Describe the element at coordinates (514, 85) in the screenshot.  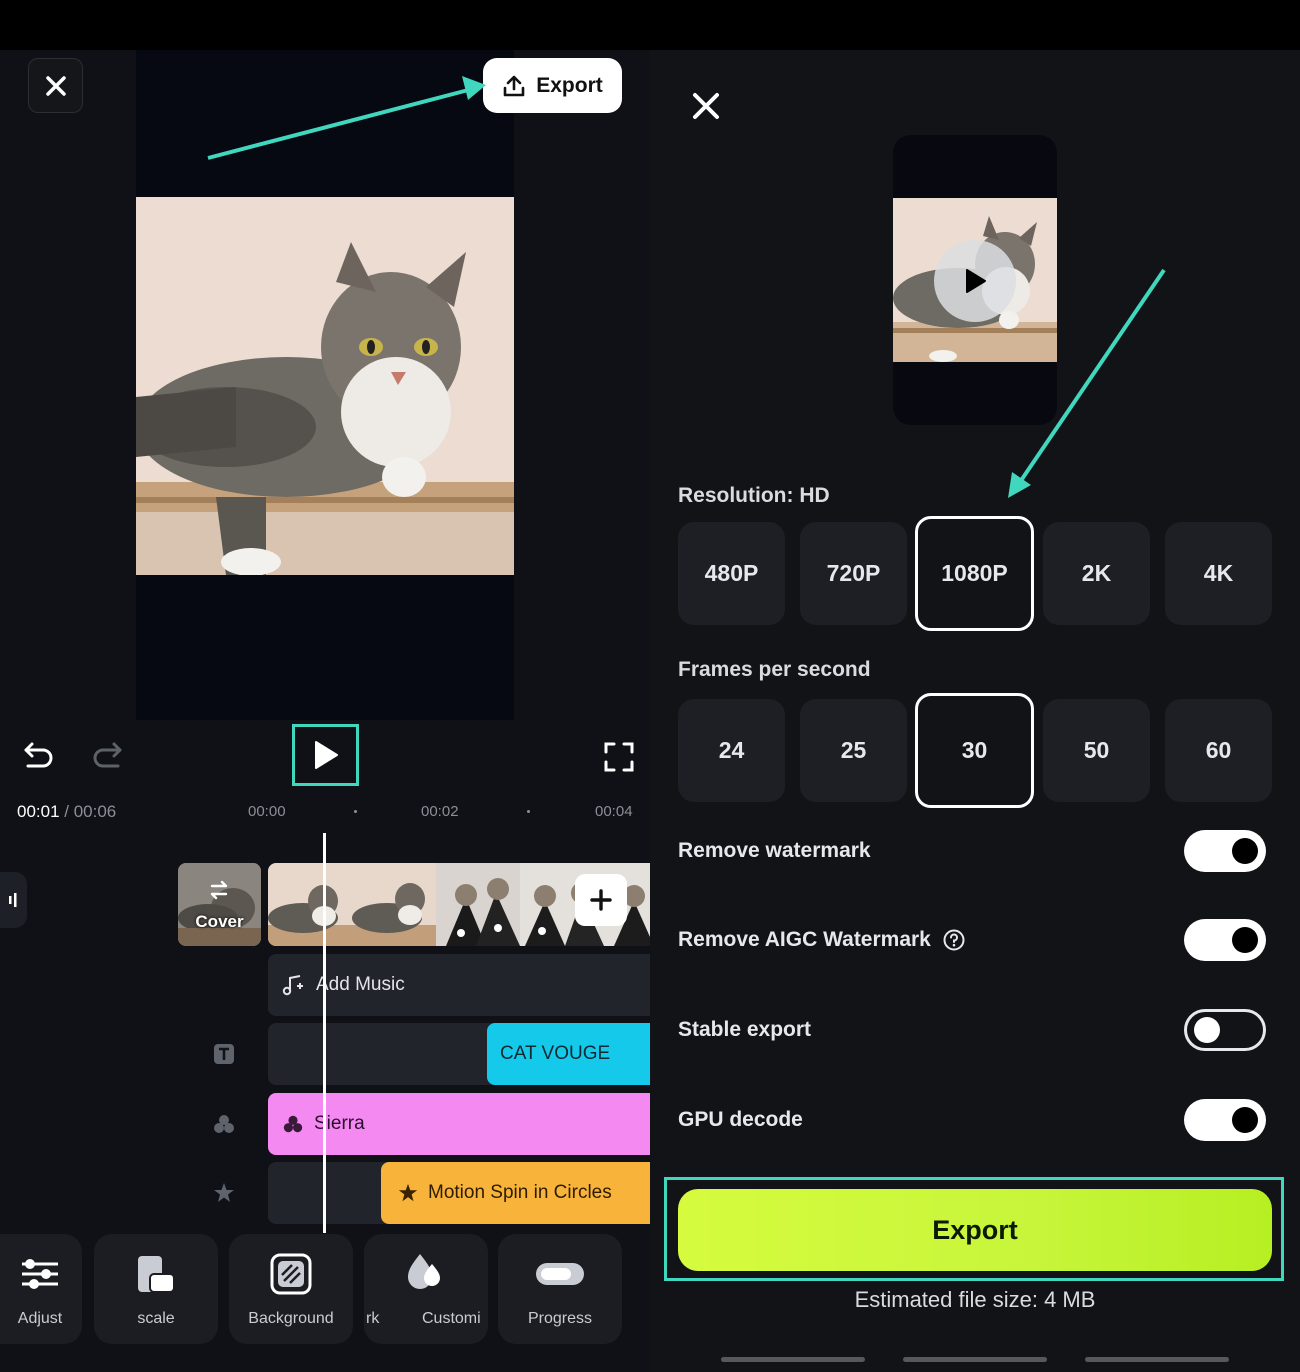
I see `upload-icon` at that location.